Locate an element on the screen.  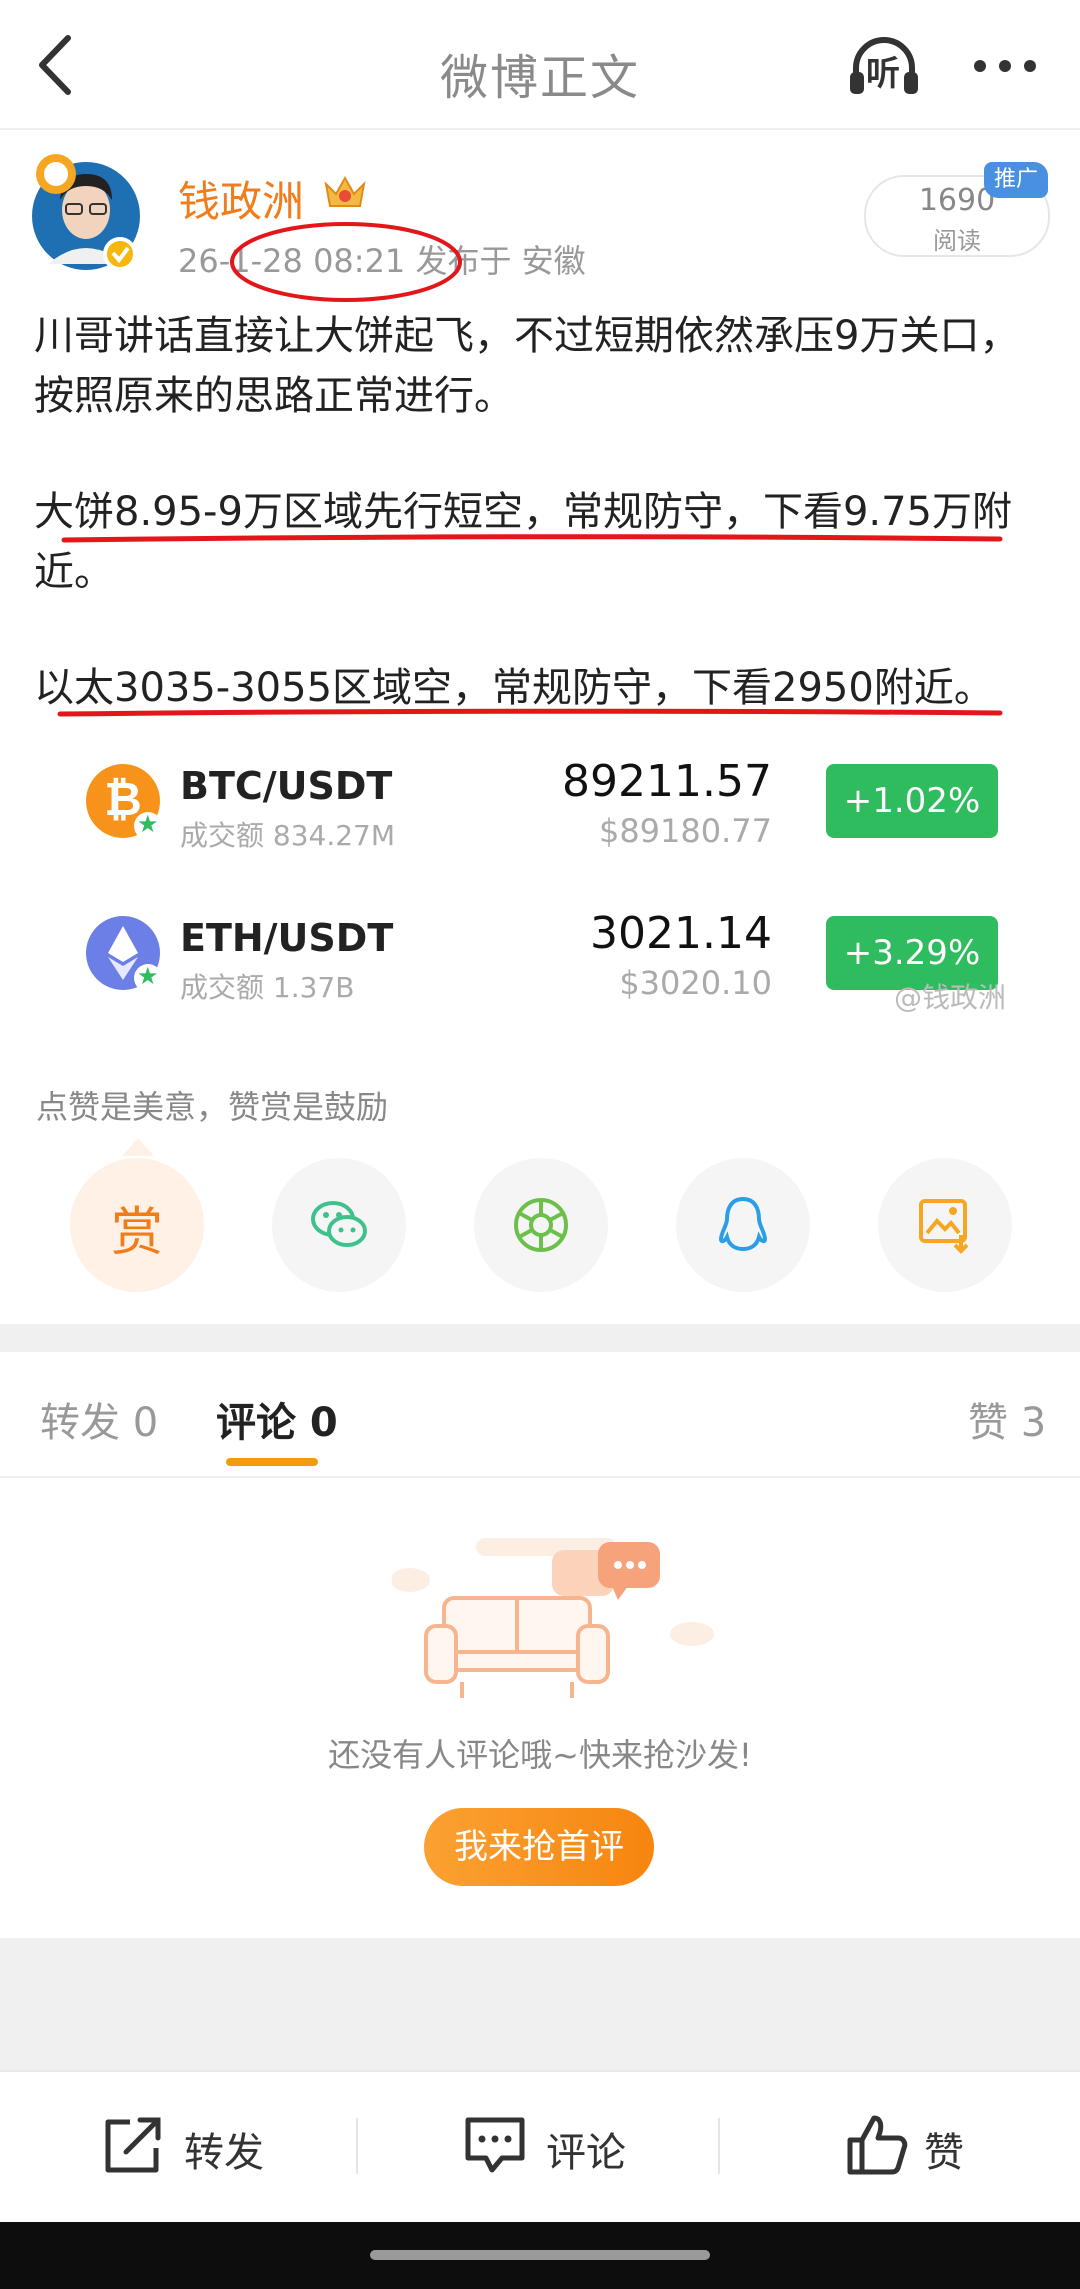
comment-button: 评论 is located at coordinates (562, 2149).